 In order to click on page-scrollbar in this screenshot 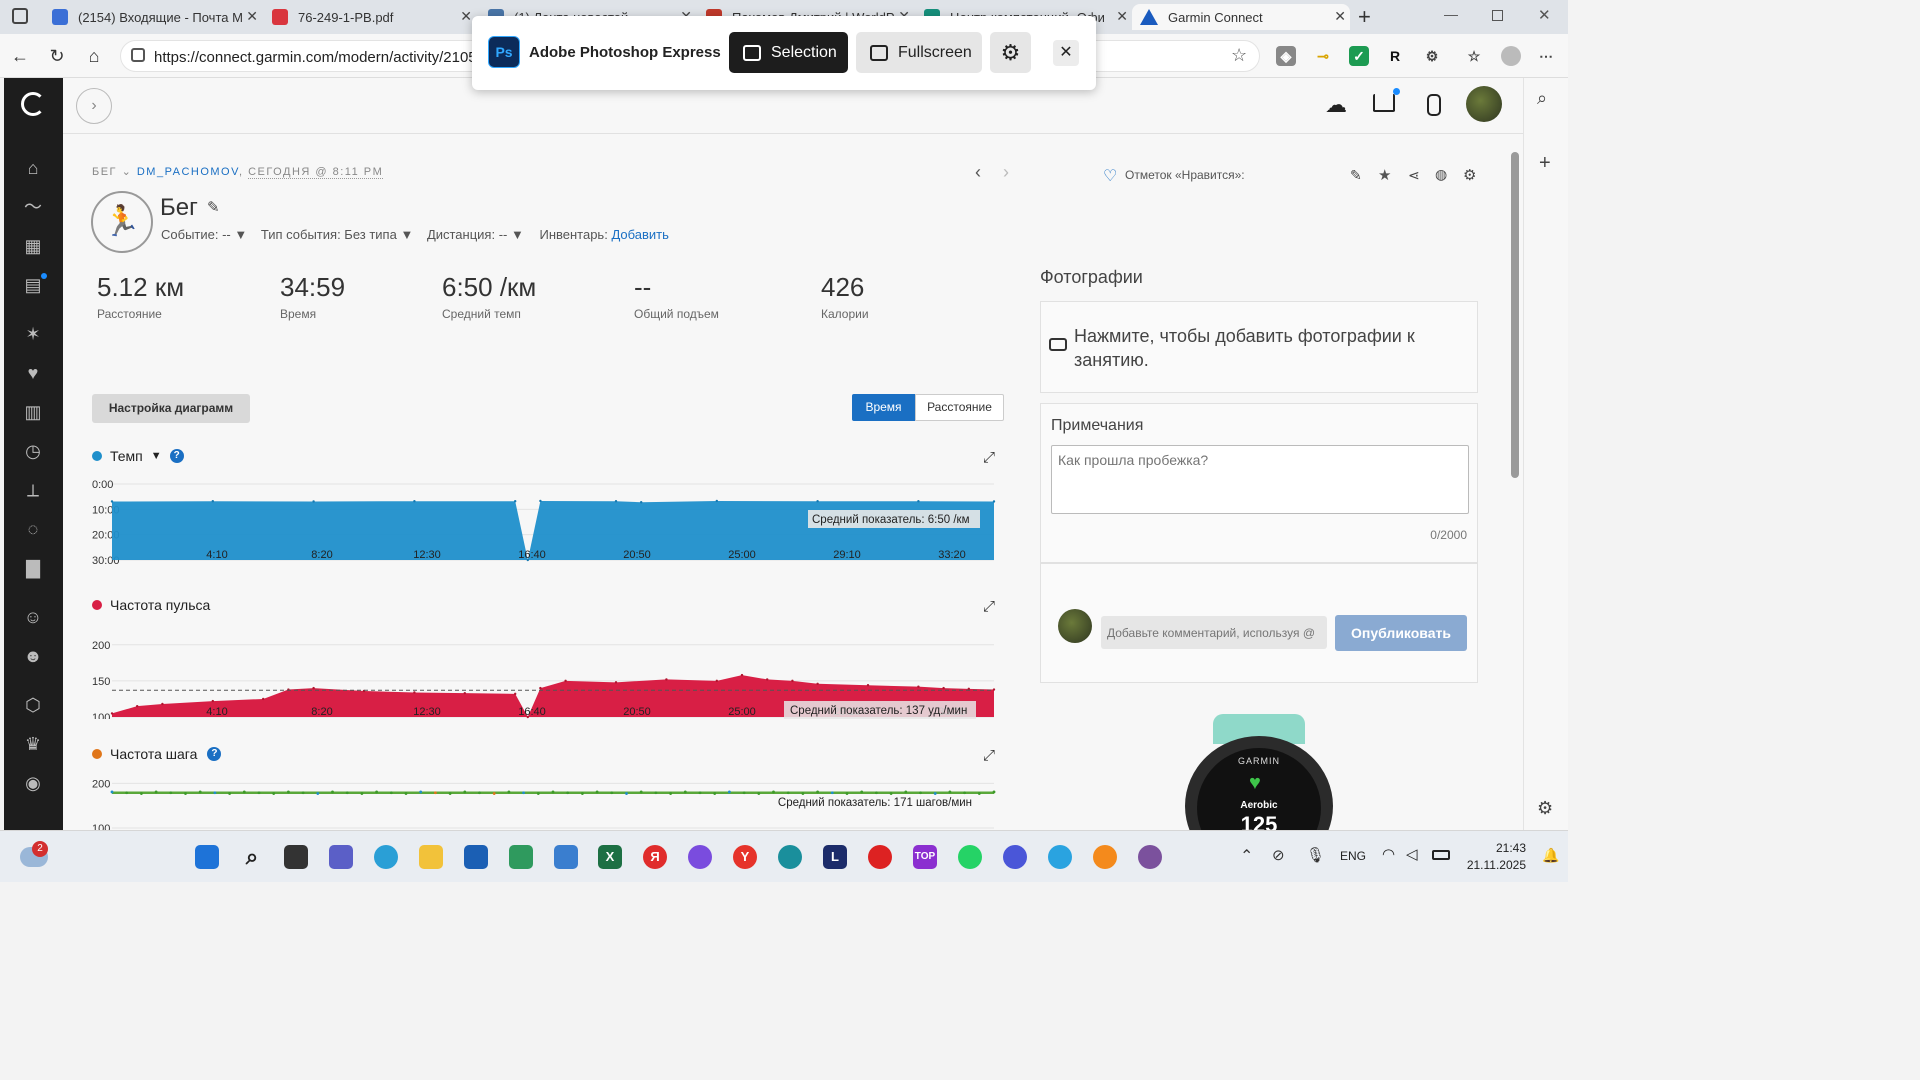, I will do `click(1515, 483)`.